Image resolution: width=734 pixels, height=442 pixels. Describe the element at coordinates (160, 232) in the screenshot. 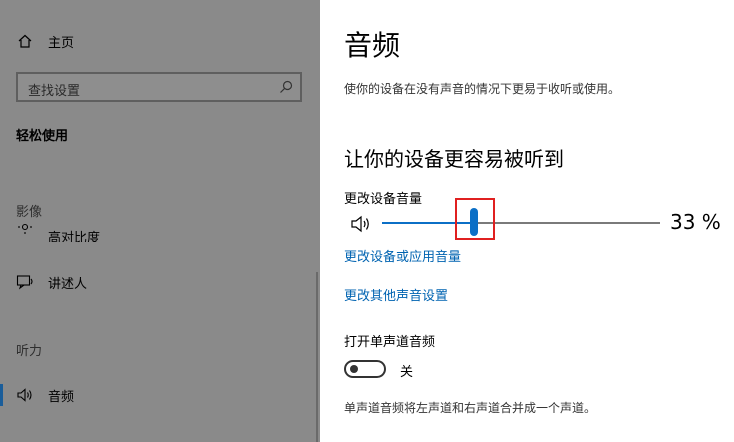

I see `sidebar-item-contrast: 高对比度` at that location.